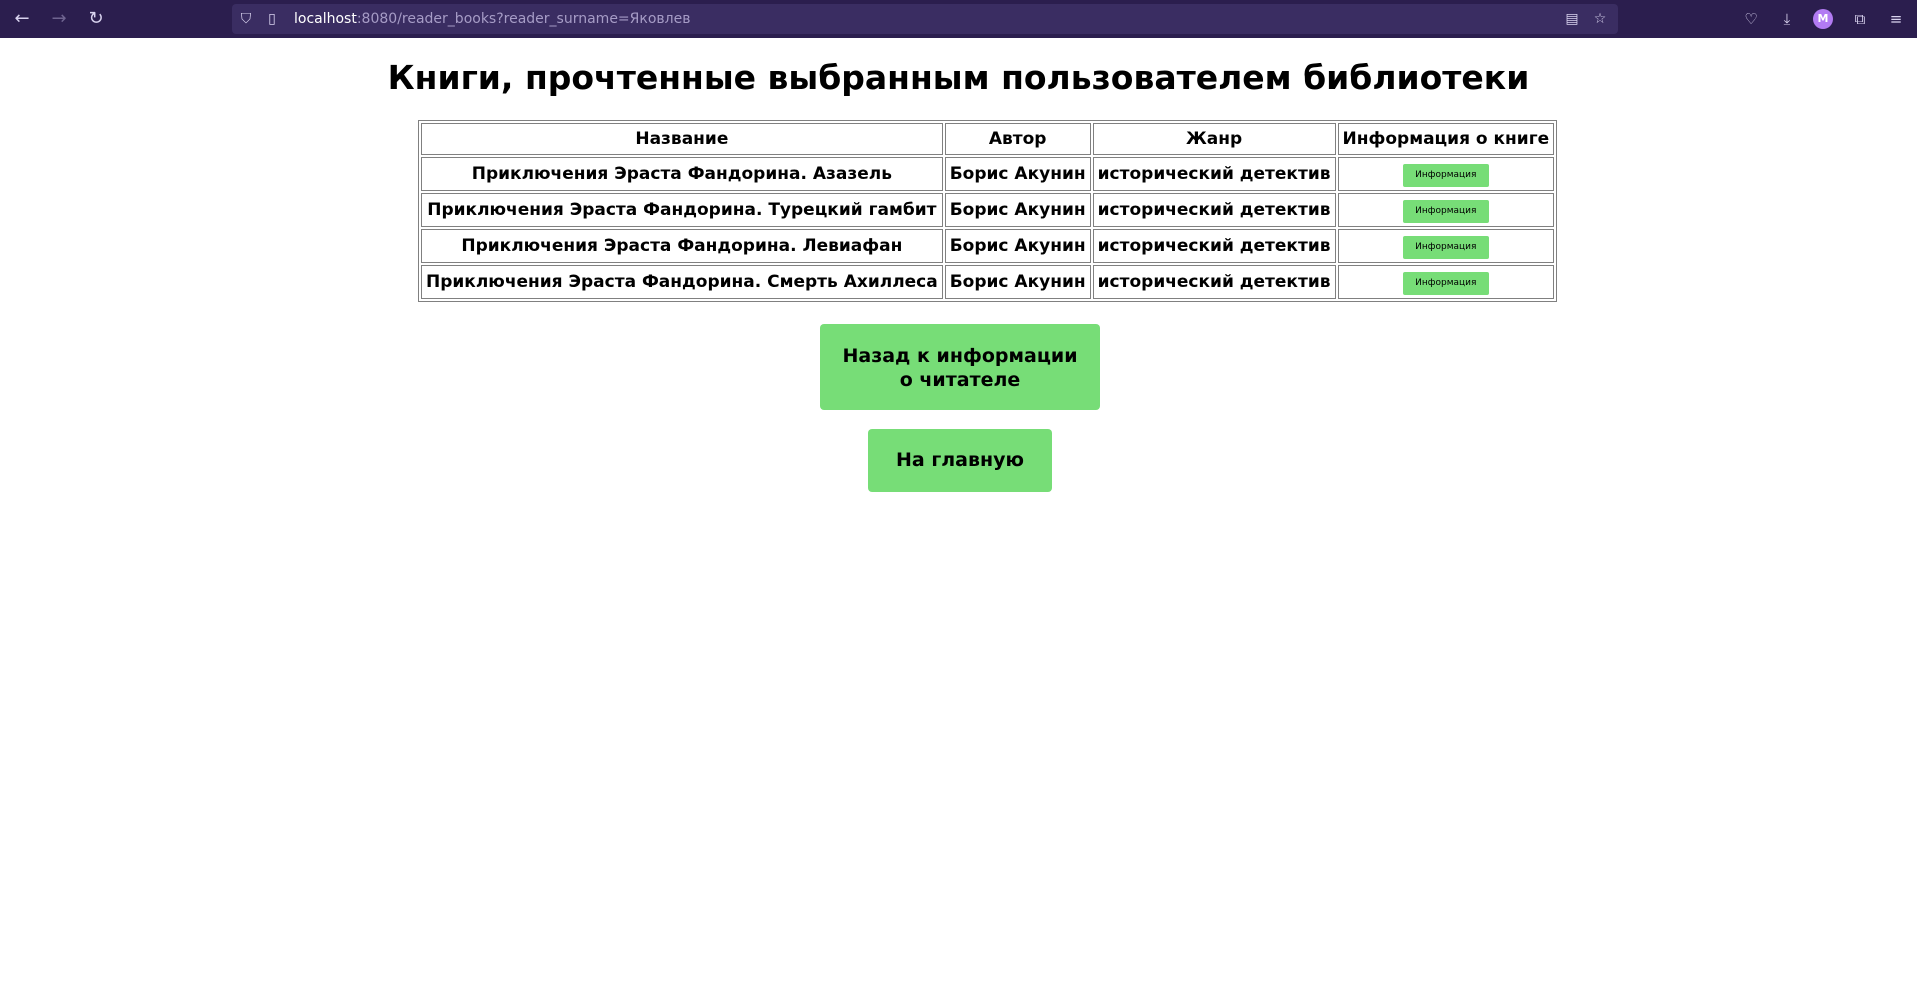 Image resolution: width=1917 pixels, height=1007 pixels. I want to click on bookmark-star-icon: ☆, so click(1600, 19).